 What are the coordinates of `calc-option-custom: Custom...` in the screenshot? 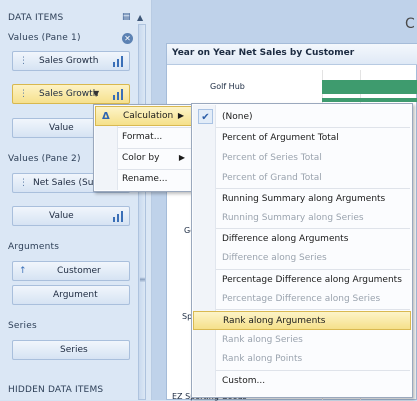 It's located at (302, 381).